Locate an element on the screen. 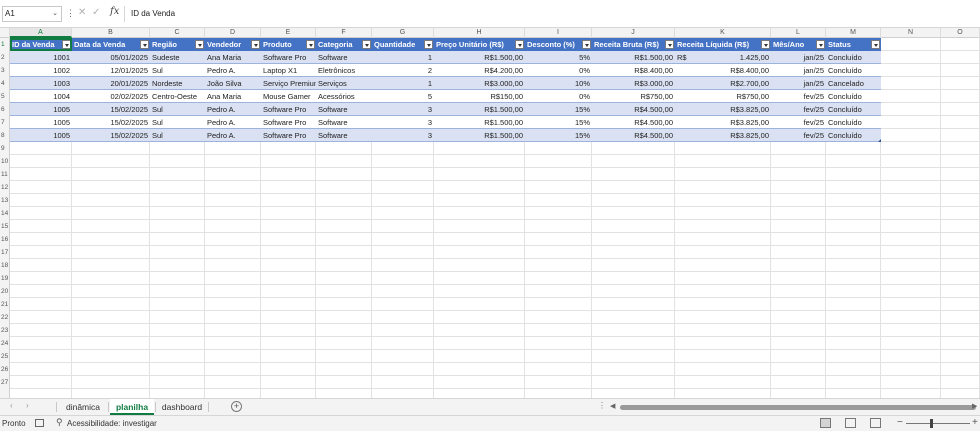  header-cell: Receita Líquida (R$) is located at coordinates (717, 44).